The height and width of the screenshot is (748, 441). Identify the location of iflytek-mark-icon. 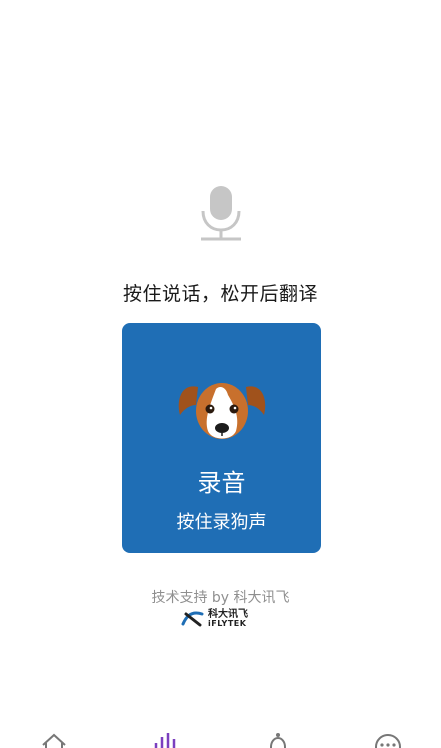
(192, 619).